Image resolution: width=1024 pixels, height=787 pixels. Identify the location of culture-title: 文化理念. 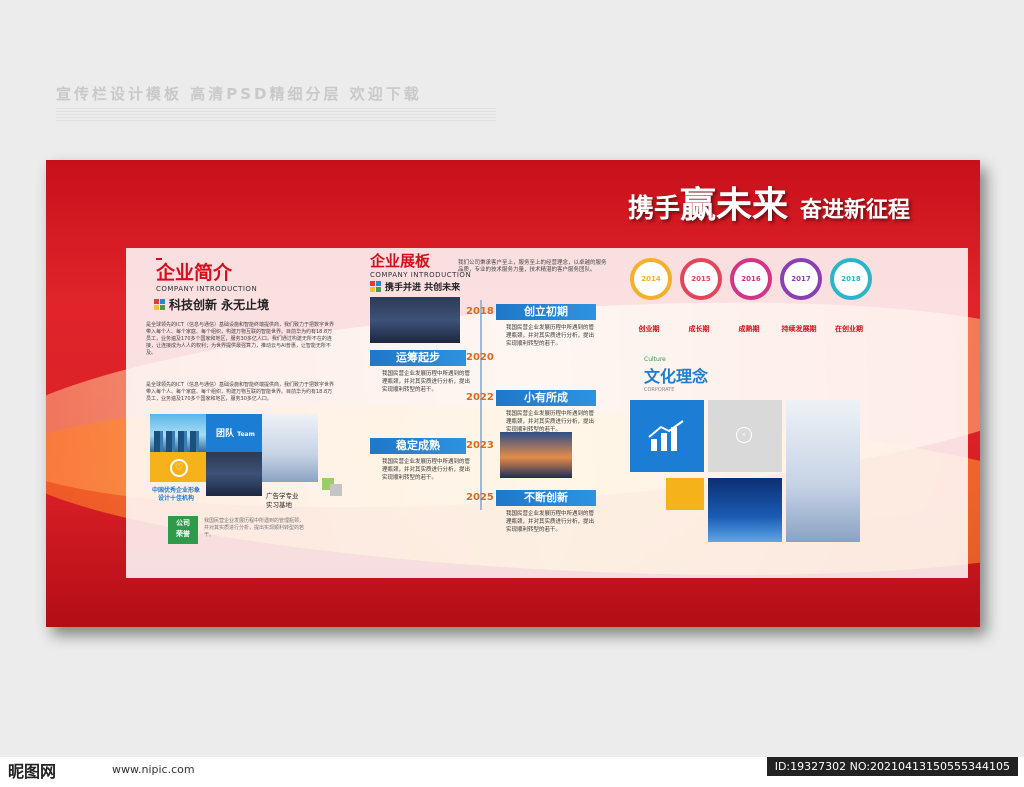
(676, 376).